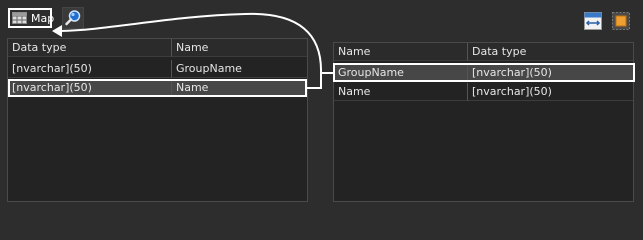 The width and height of the screenshot is (643, 240). Describe the element at coordinates (191, 43) in the screenshot. I see `mapping-curved-arrow` at that location.